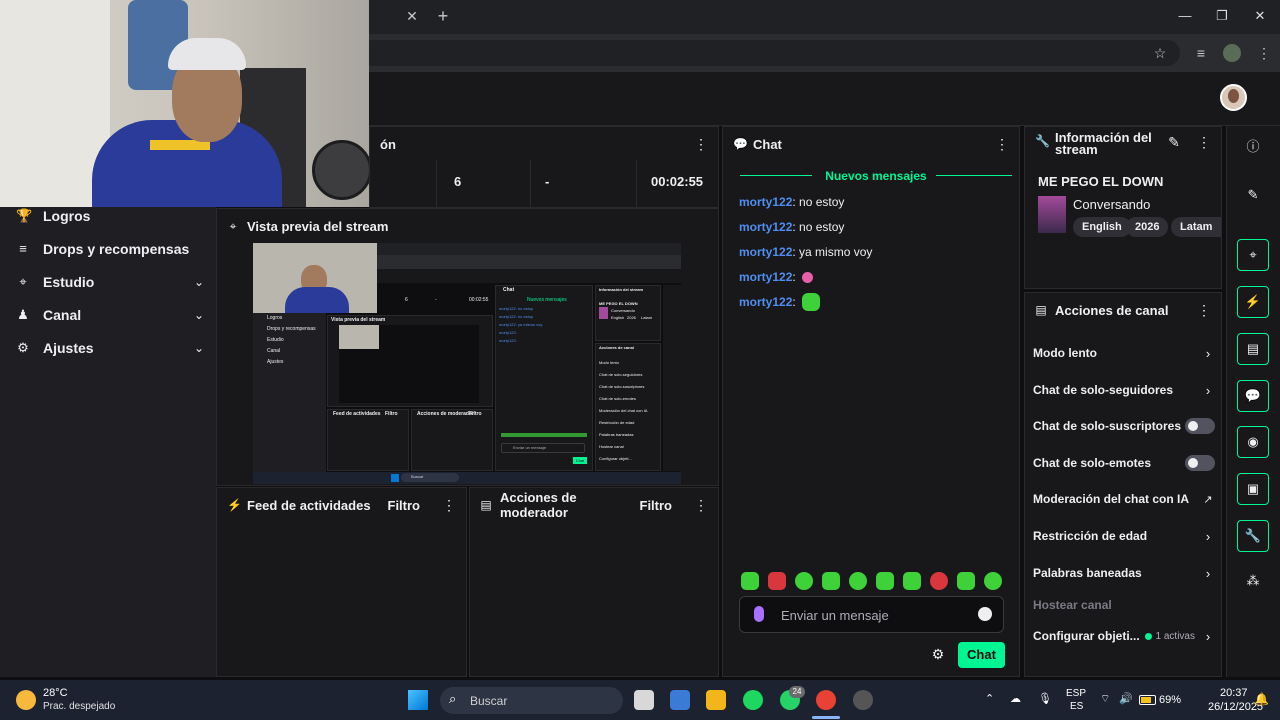  I want to click on weather-description: Prac. despejado, so click(79, 706).